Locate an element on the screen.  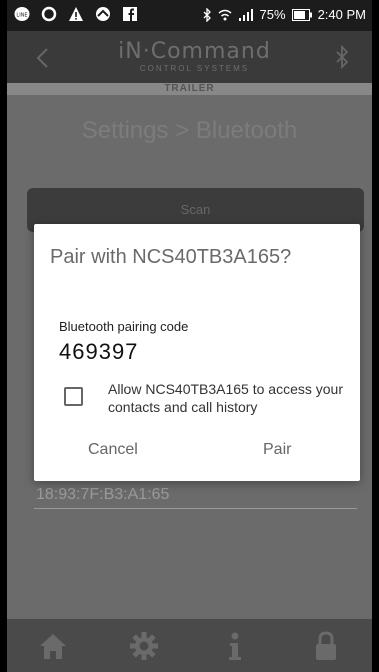
wifi-icon is located at coordinates (225, 15).